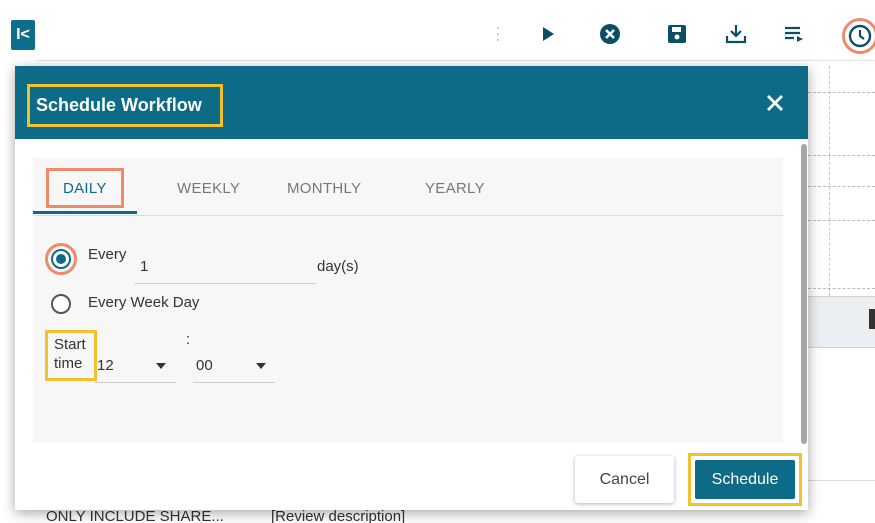  Describe the element at coordinates (841, 322) in the screenshot. I see `panel-band` at that location.